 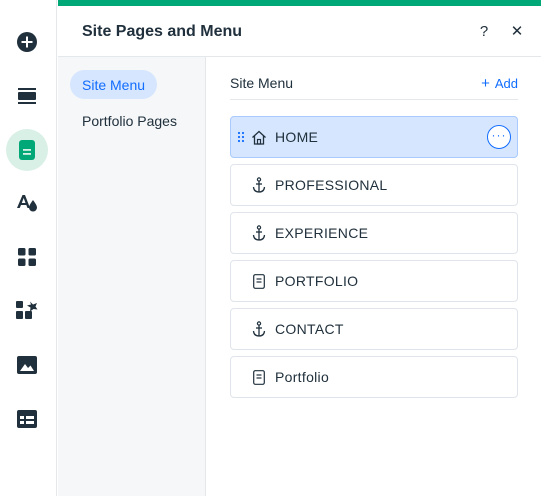 What do you see at coordinates (114, 84) in the screenshot?
I see `subnav-item-site-menu: Site Menu` at bounding box center [114, 84].